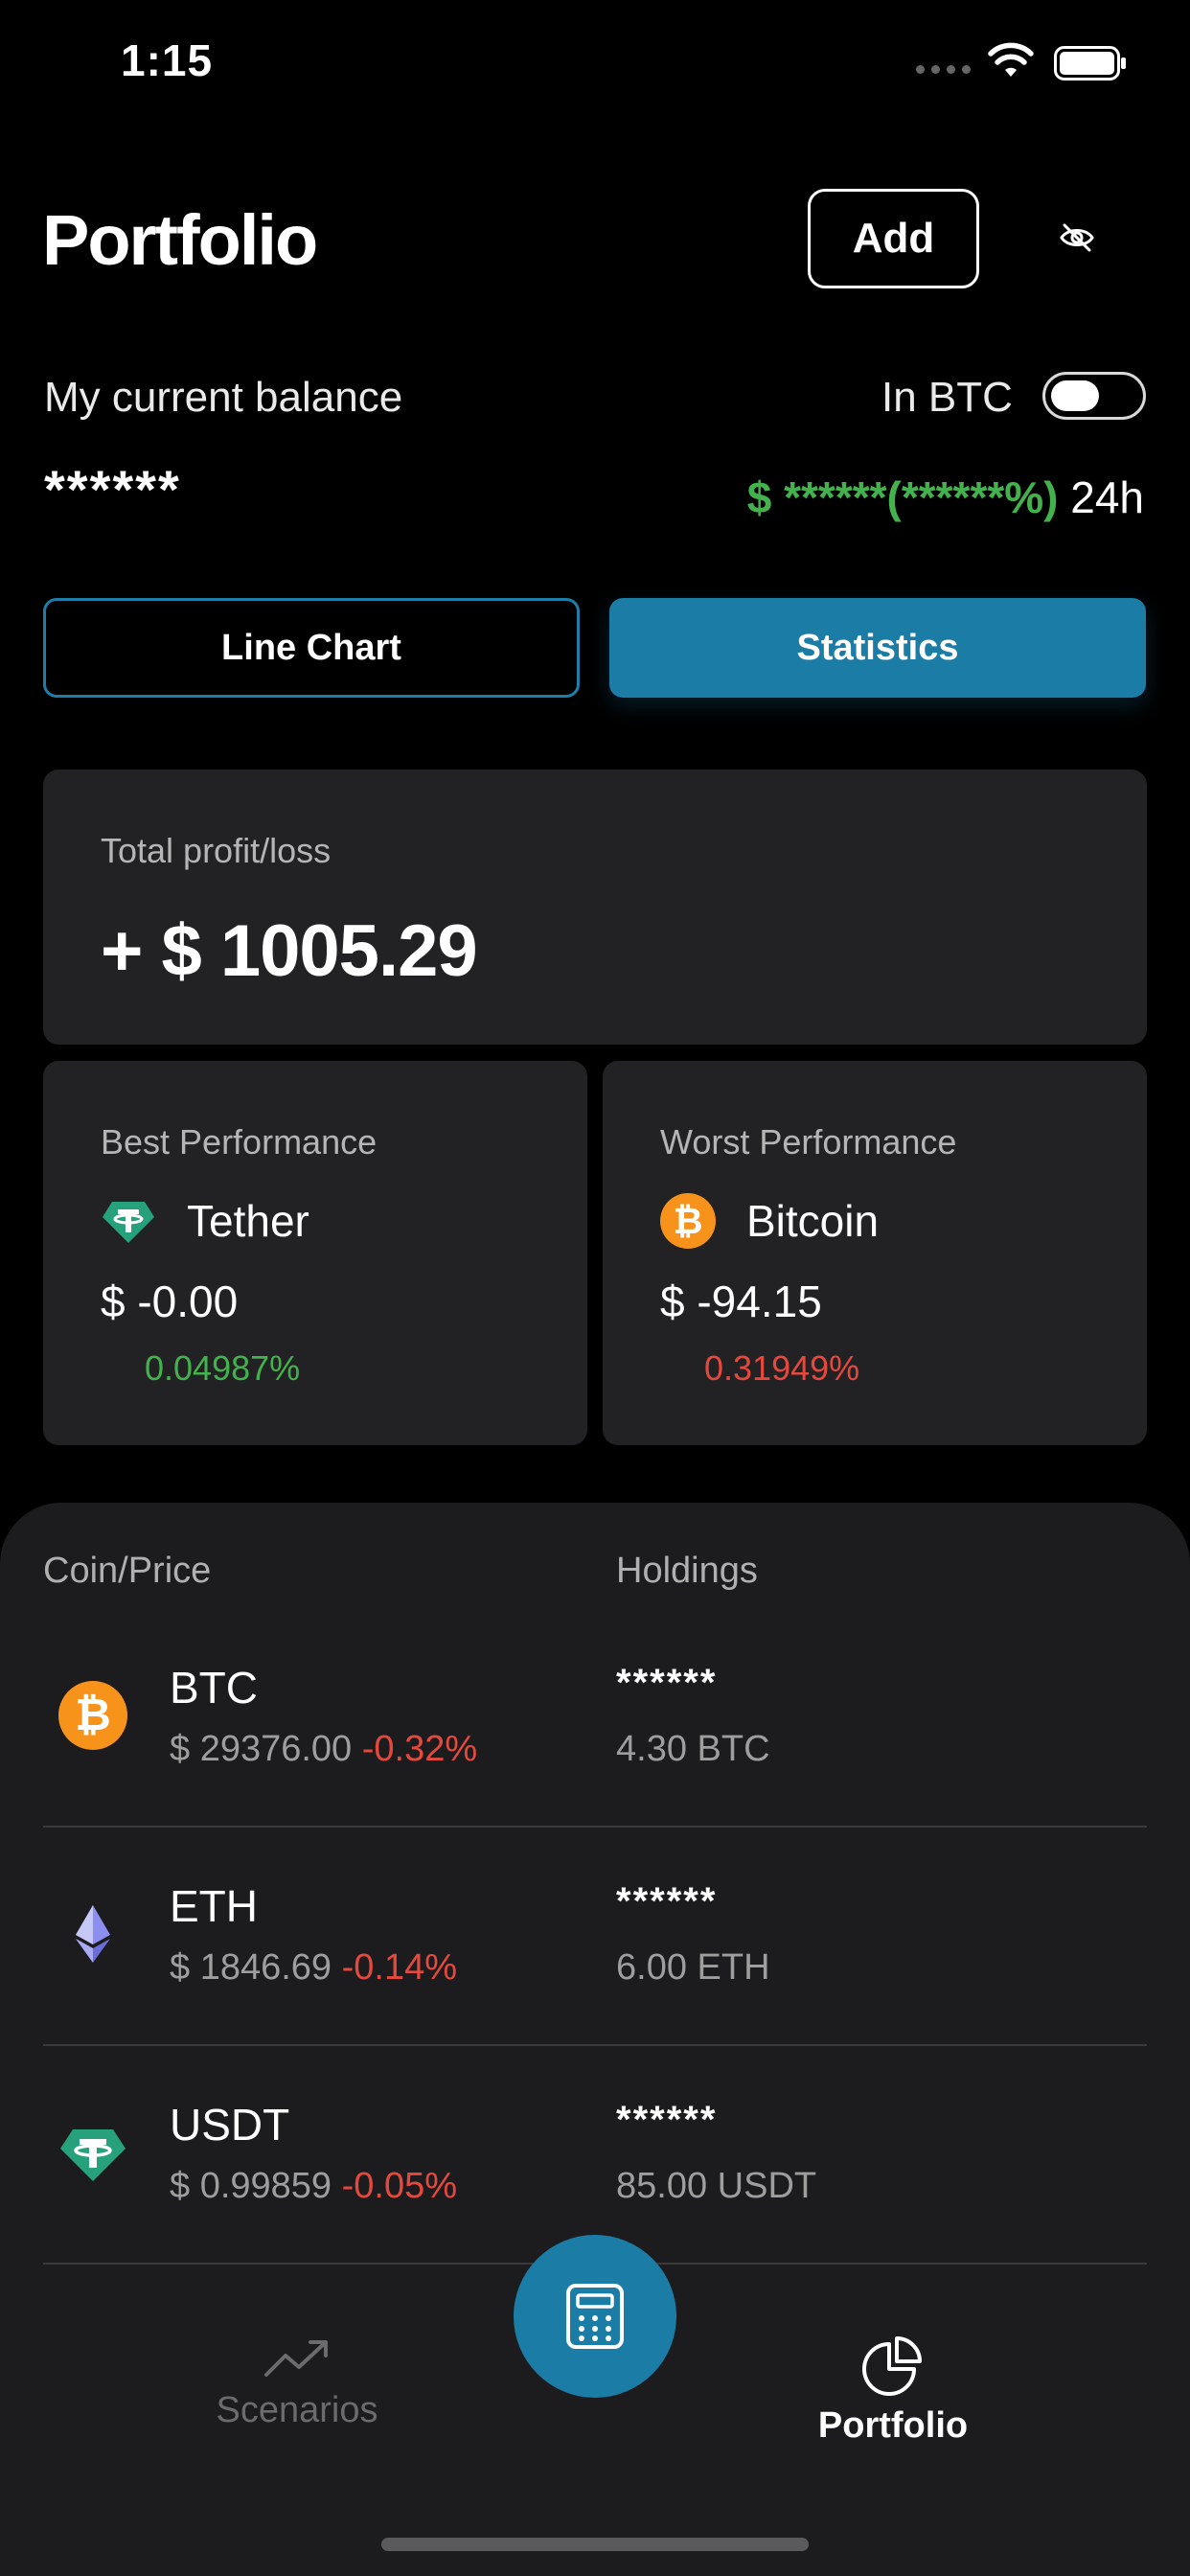 The width and height of the screenshot is (1190, 2576). What do you see at coordinates (214, 1688) in the screenshot?
I see `coin-symbol: BTC` at bounding box center [214, 1688].